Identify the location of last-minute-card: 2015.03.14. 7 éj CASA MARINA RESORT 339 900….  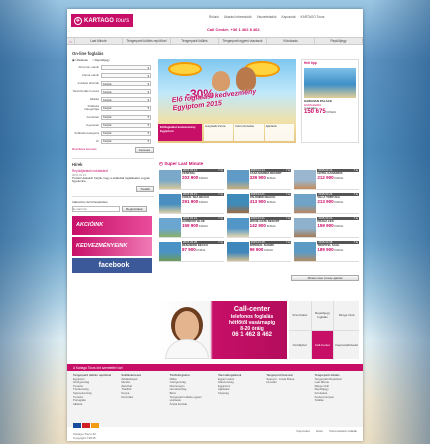
(259, 179).